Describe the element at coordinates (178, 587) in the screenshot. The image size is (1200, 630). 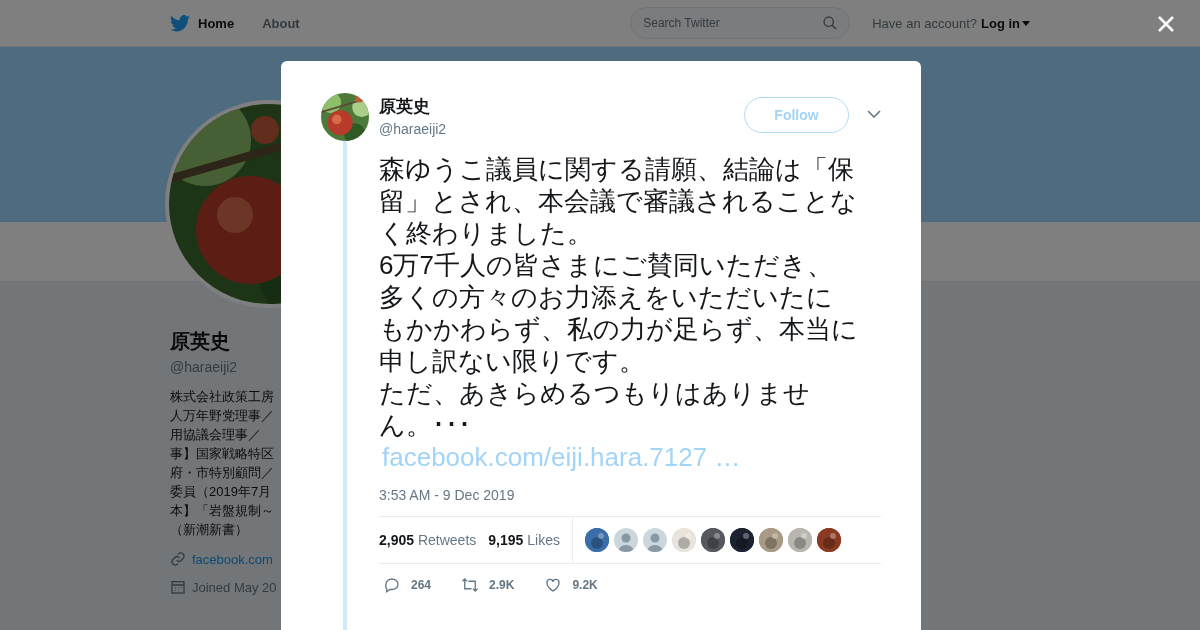
I see `calendar-icon` at that location.